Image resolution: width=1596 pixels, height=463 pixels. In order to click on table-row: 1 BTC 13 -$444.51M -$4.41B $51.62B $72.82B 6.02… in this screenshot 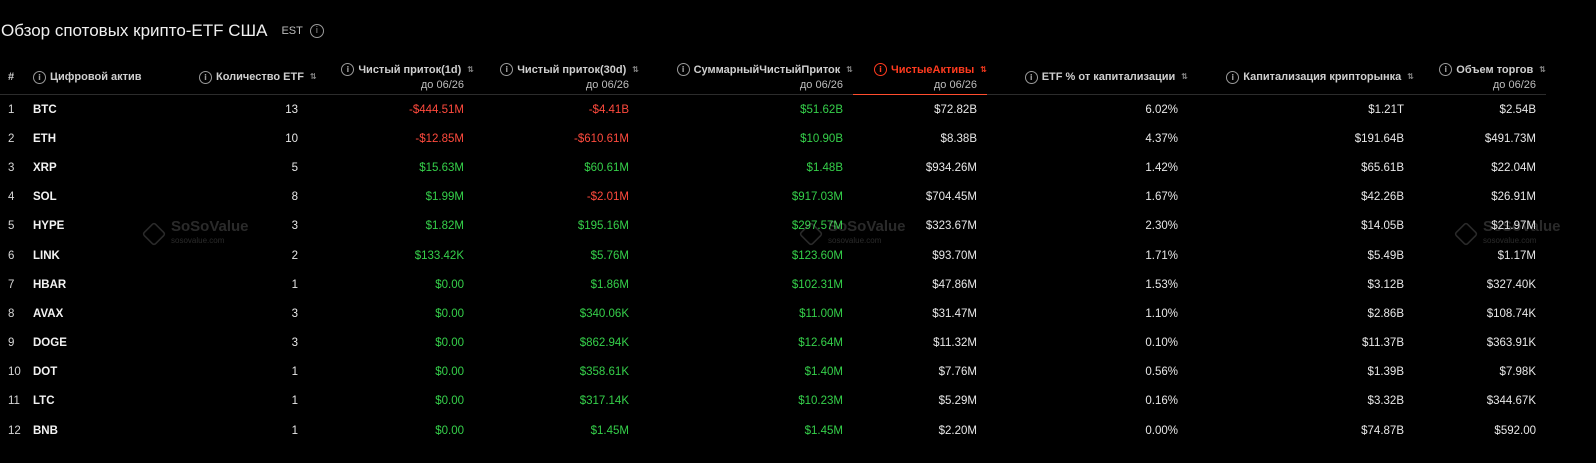, I will do `click(773, 110)`.